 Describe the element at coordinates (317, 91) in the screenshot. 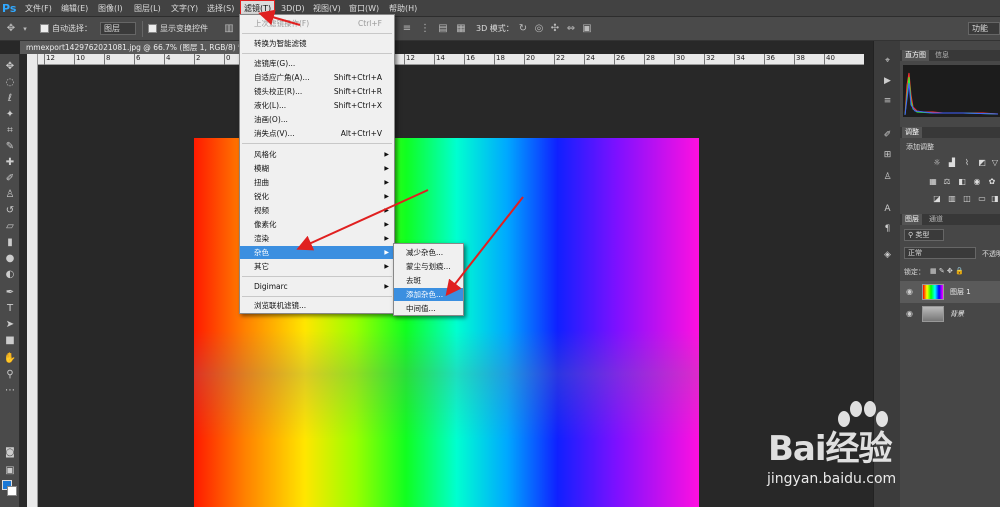

I see `menu-item-lens-correction: 镜头校正(R)... Shift+Ctrl+R` at that location.